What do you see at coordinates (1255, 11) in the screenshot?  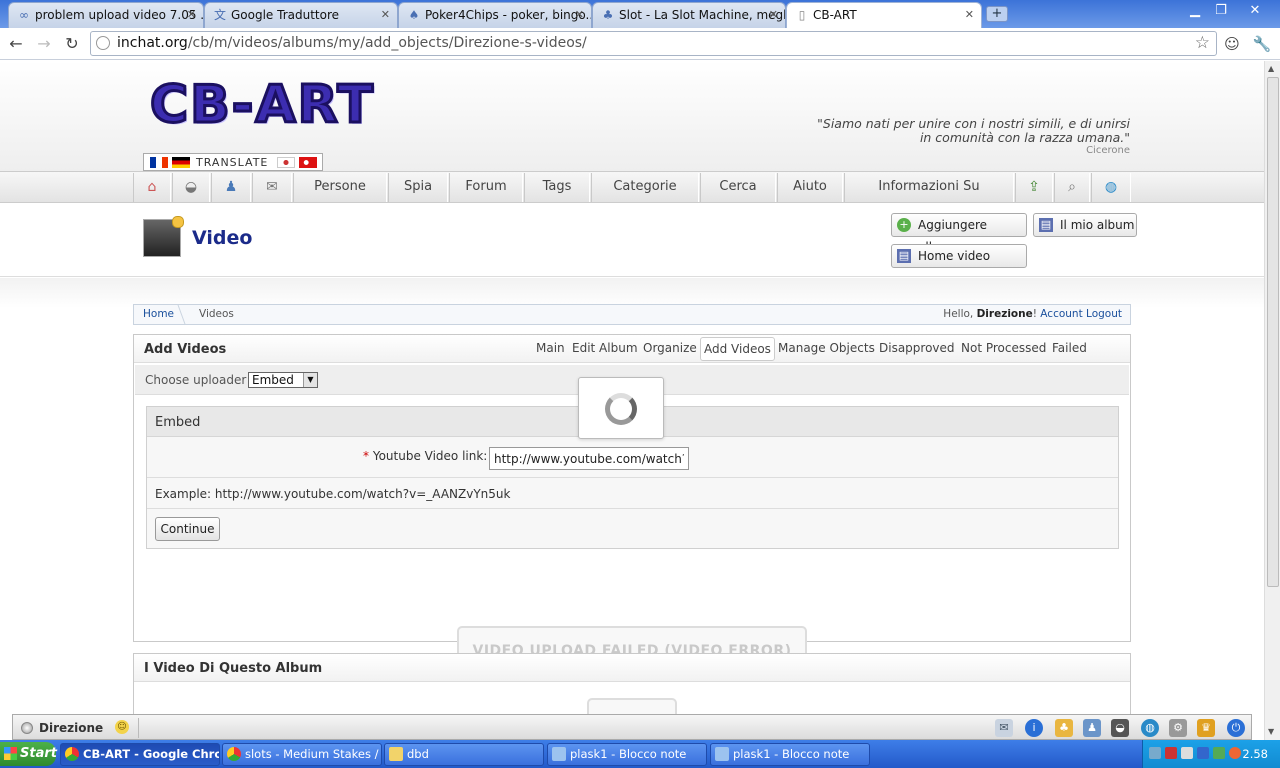 I see `close-window-icon: ✕` at bounding box center [1255, 11].